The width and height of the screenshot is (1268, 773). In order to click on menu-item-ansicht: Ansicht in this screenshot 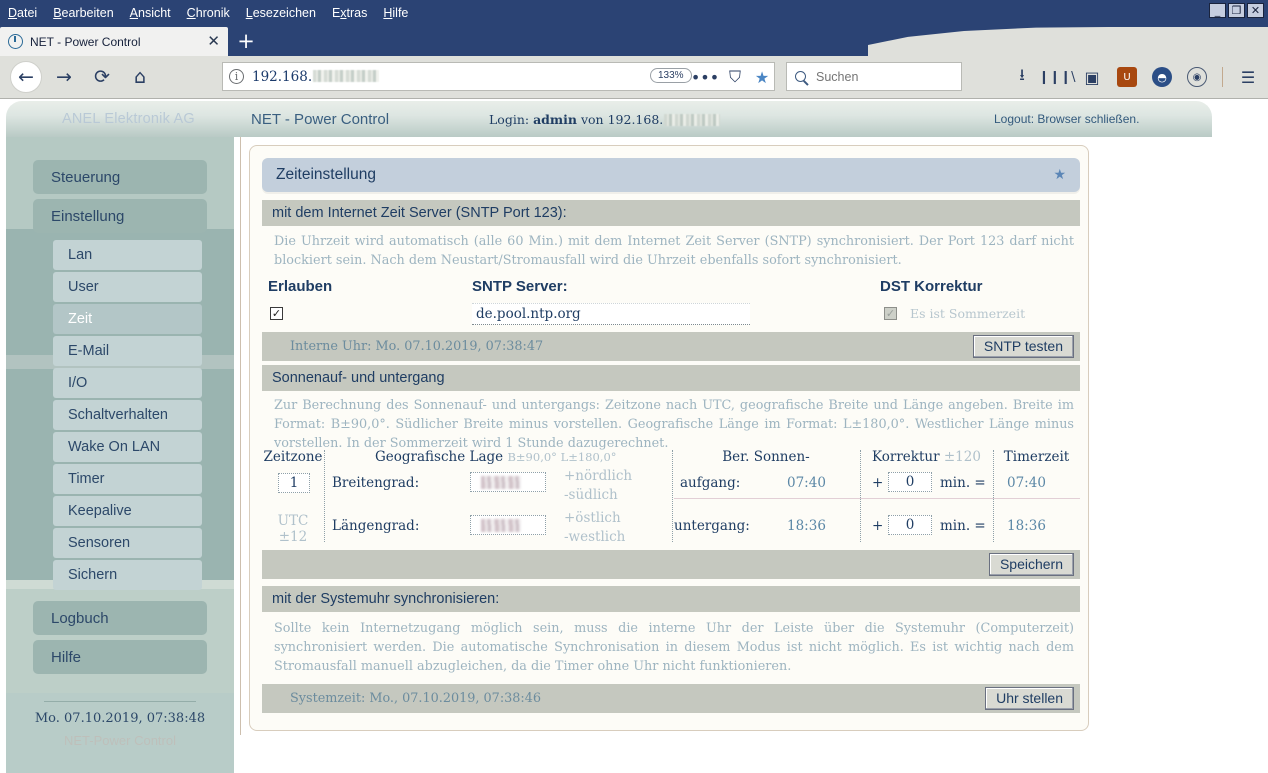, I will do `click(150, 13)`.